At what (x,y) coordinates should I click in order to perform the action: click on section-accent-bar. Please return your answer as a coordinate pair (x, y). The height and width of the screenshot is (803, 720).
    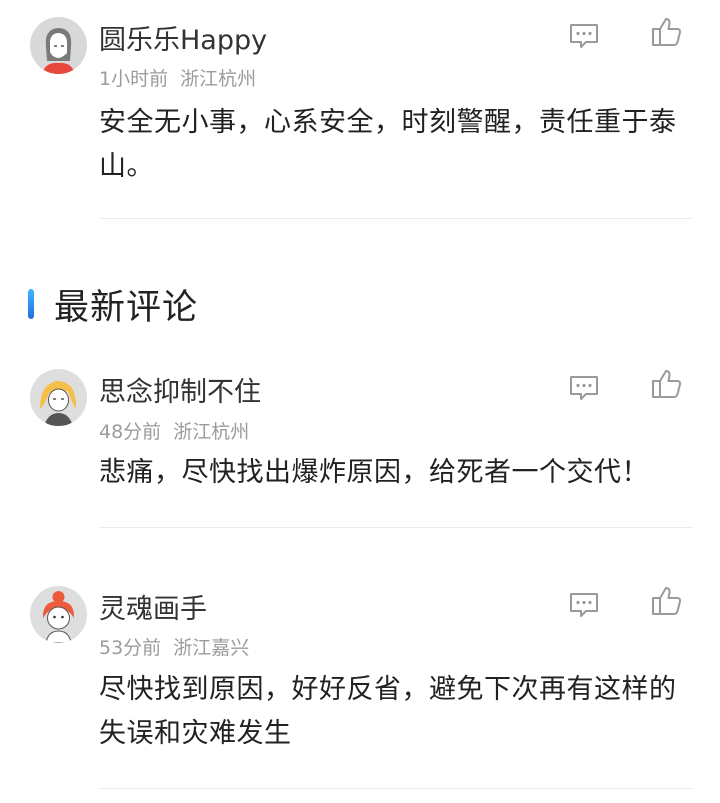
    Looking at the image, I should click on (31, 304).